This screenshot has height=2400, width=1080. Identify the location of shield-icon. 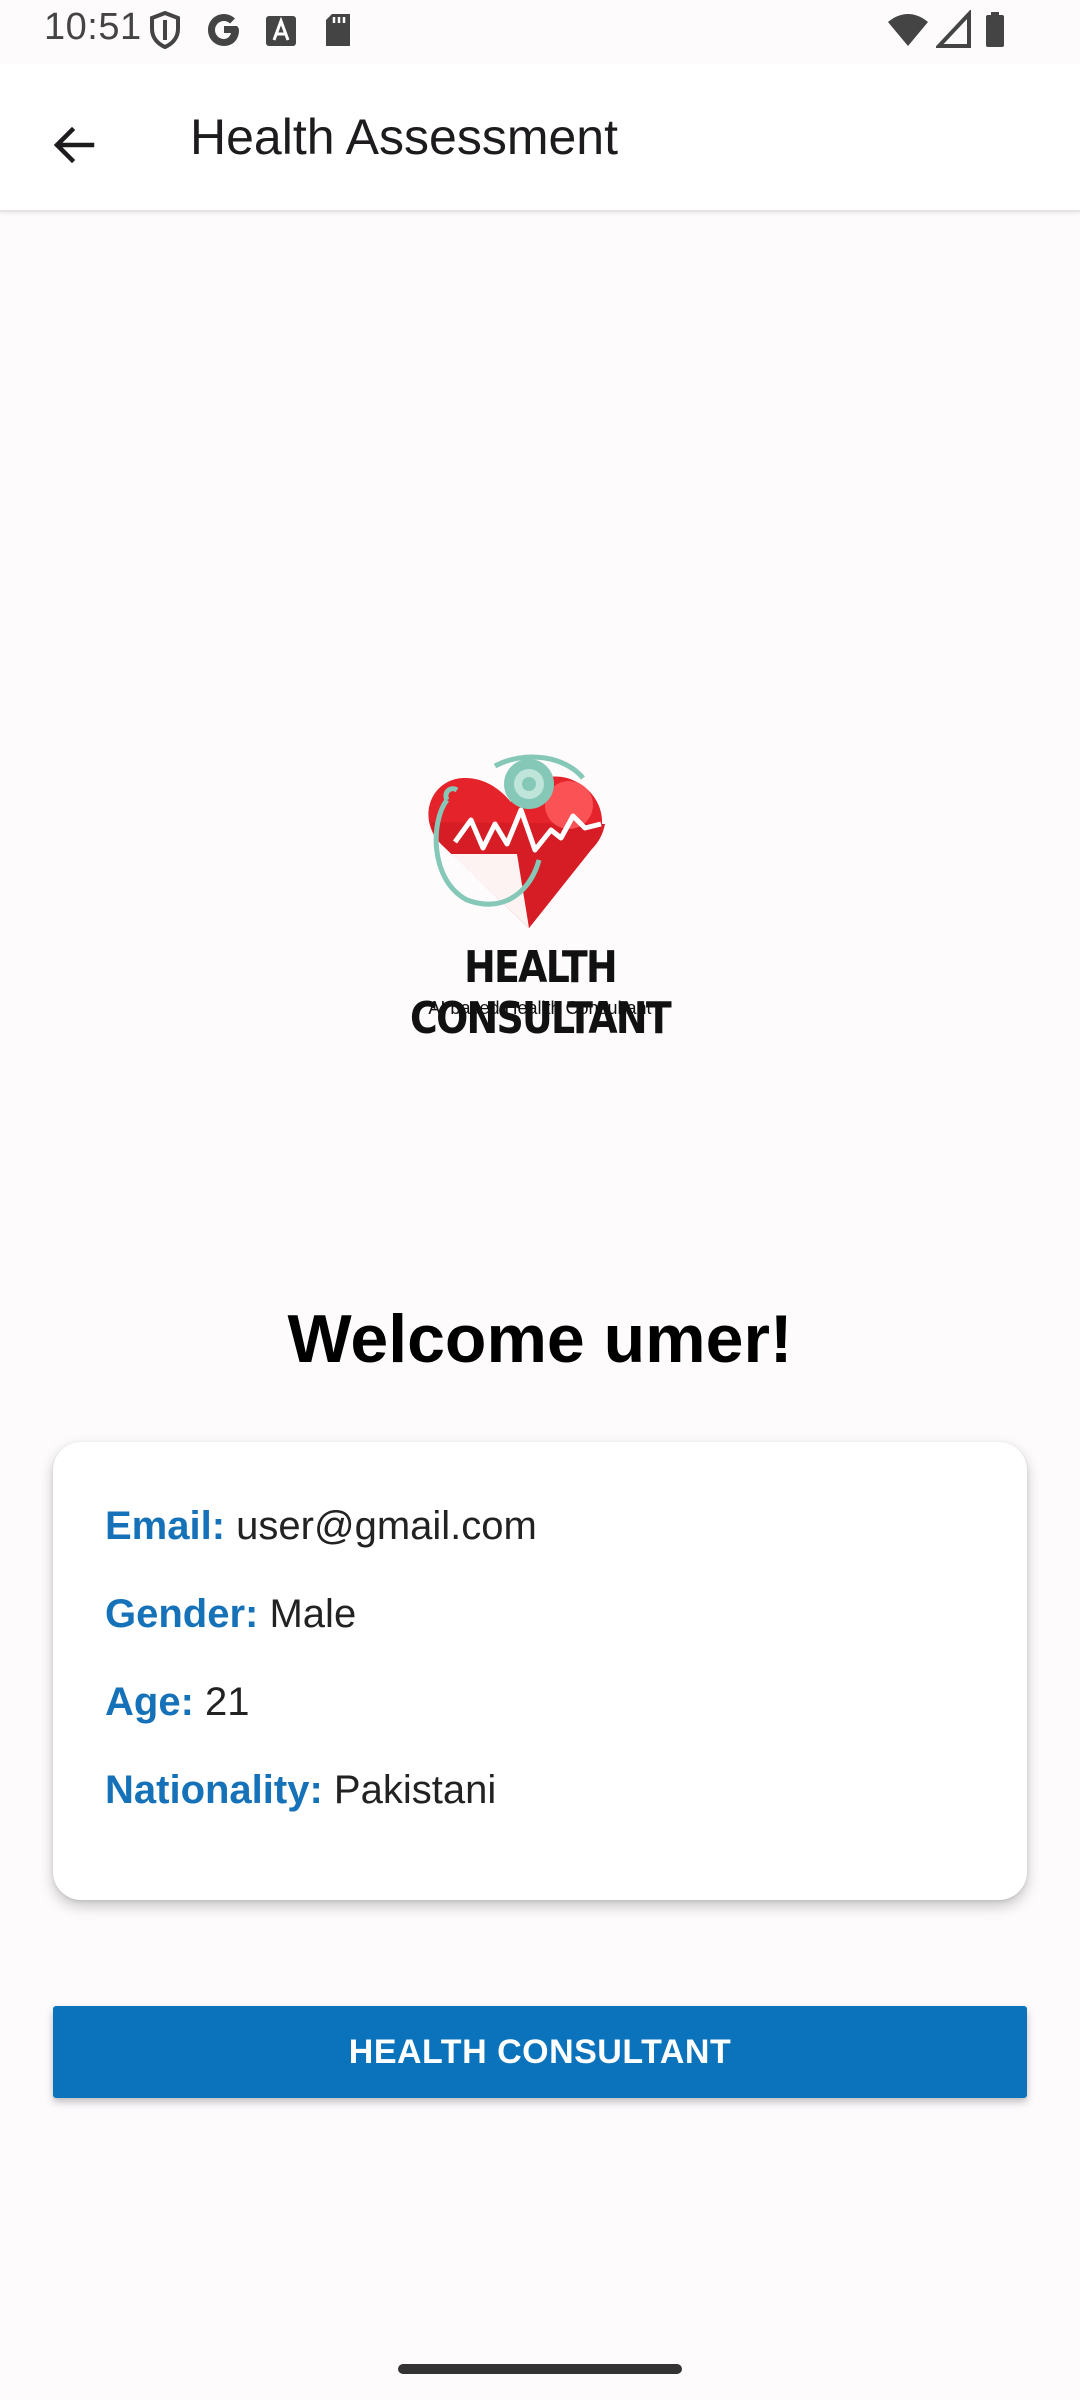
(165, 32).